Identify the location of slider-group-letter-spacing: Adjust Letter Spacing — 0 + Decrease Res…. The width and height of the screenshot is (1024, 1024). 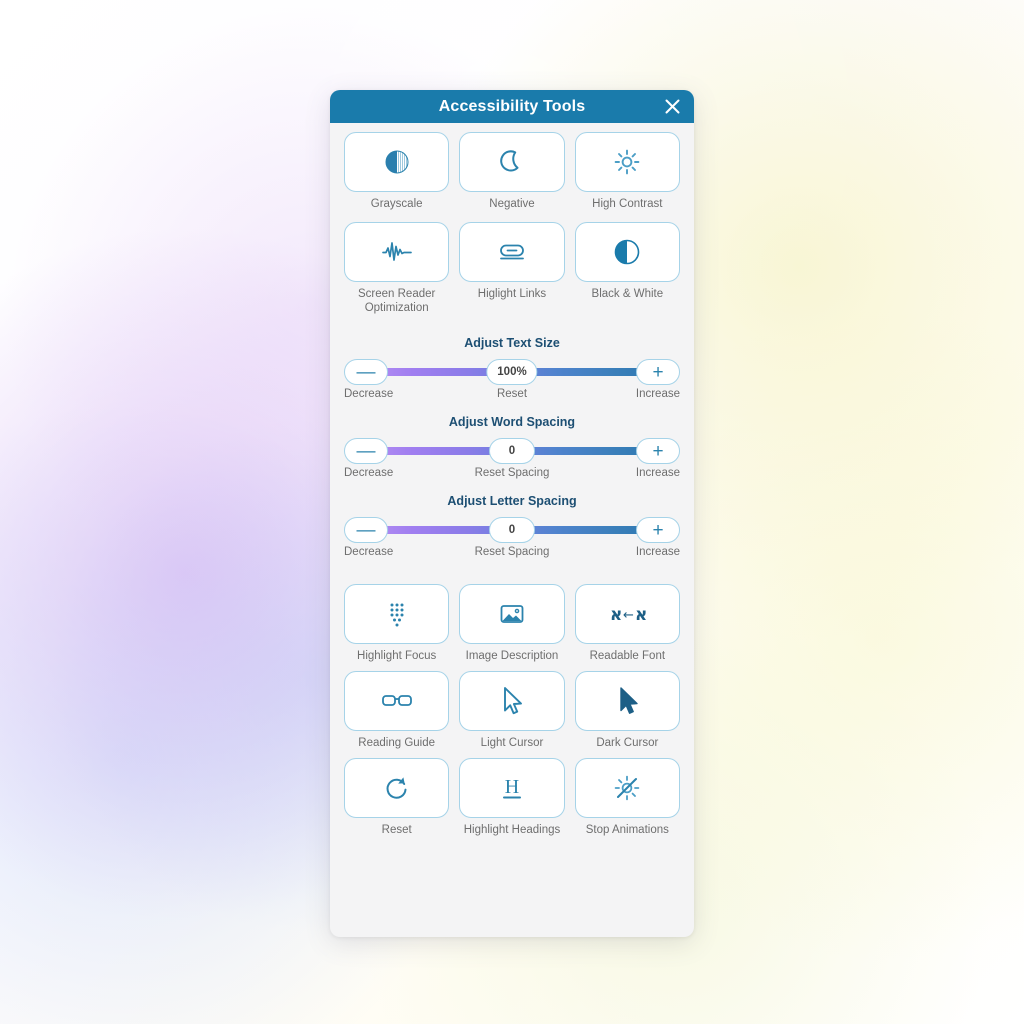
(512, 526).